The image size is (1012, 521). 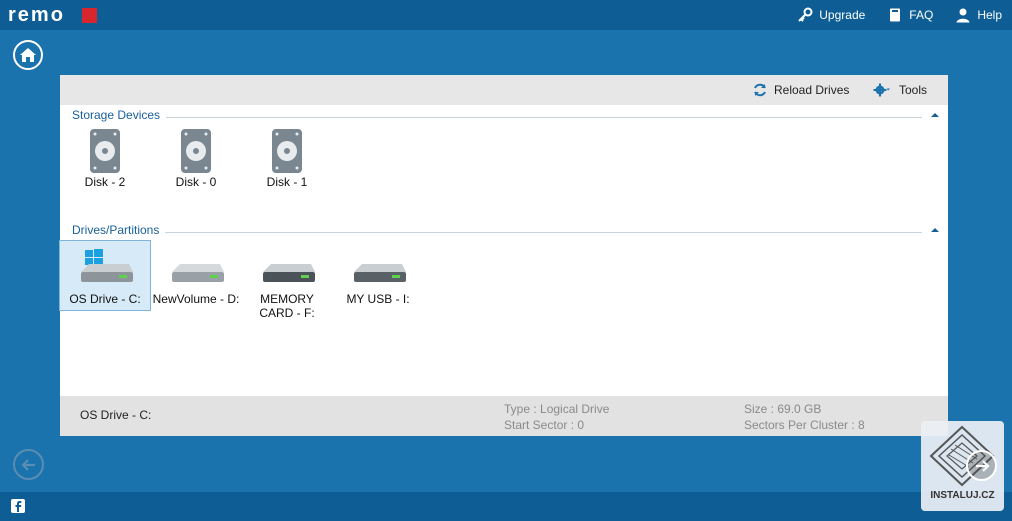 I want to click on storage-device-tile: Disk - 1, so click(x=287, y=158).